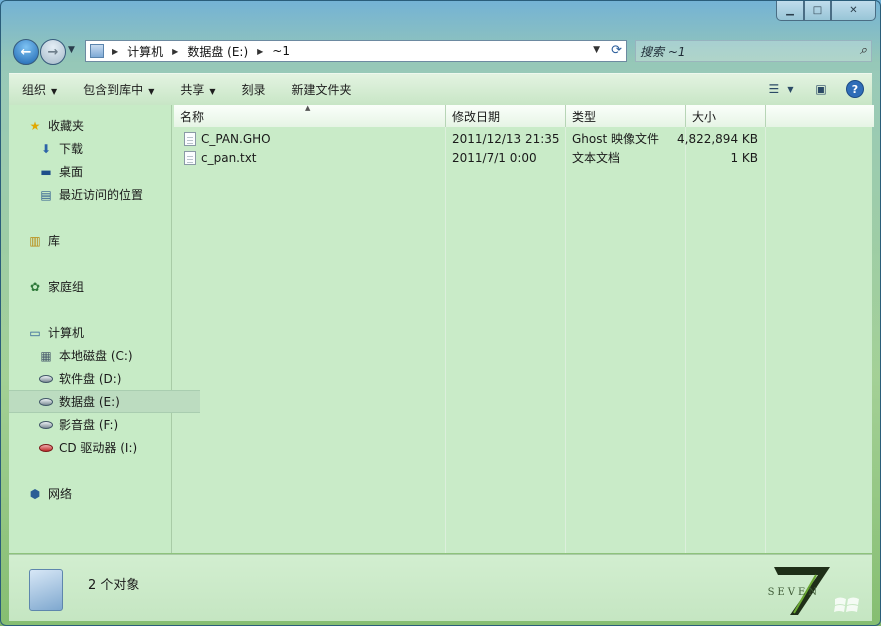 Image resolution: width=881 pixels, height=626 pixels. I want to click on back-button: ←, so click(26, 52).